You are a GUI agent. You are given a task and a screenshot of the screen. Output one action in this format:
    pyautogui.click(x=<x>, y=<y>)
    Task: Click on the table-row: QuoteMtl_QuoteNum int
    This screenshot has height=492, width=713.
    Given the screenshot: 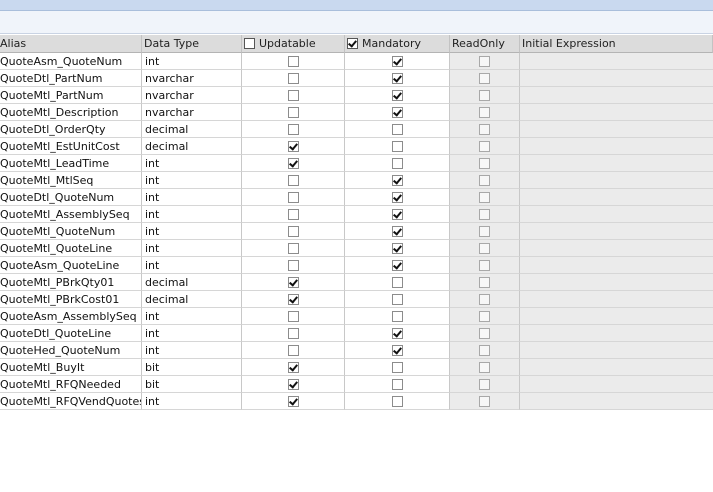 What is the action you would take?
    pyautogui.click(x=356, y=231)
    